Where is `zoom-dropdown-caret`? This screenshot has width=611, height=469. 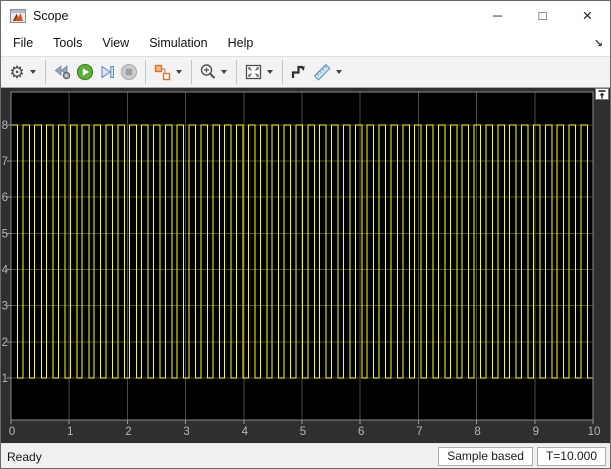 zoom-dropdown-caret is located at coordinates (224, 72).